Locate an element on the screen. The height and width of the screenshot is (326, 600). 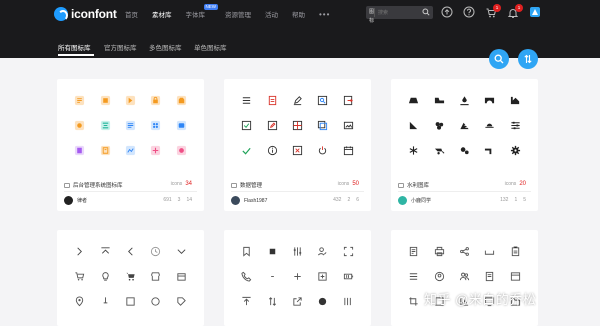
sort-arrows-icon is located at coordinates (271, 301).